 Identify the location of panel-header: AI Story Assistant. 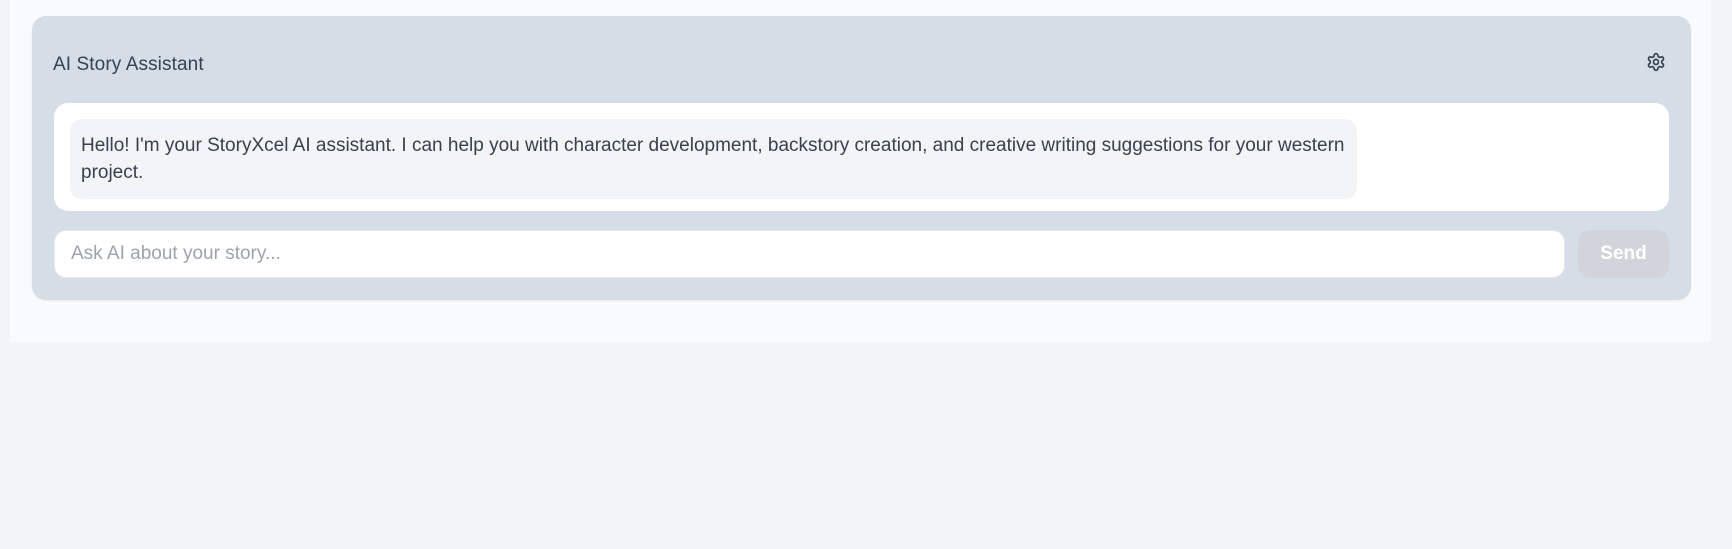
(861, 65).